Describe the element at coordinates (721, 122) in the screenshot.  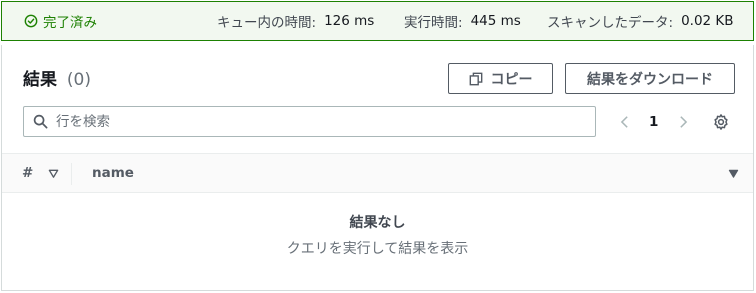
I see `gear-icon` at that location.